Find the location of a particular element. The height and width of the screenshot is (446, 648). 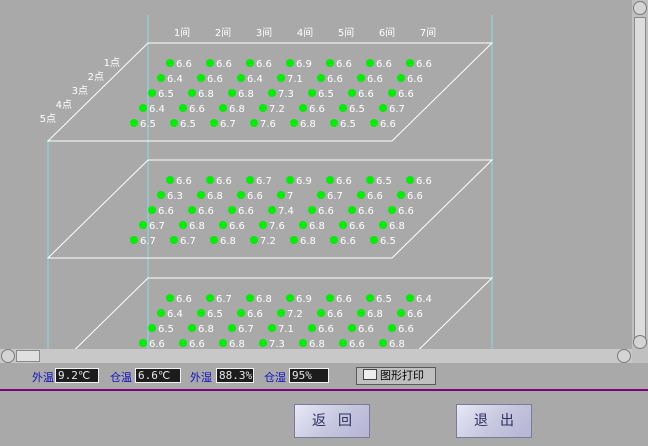

sensor-temp-value: 6.3 is located at coordinates (175, 196).